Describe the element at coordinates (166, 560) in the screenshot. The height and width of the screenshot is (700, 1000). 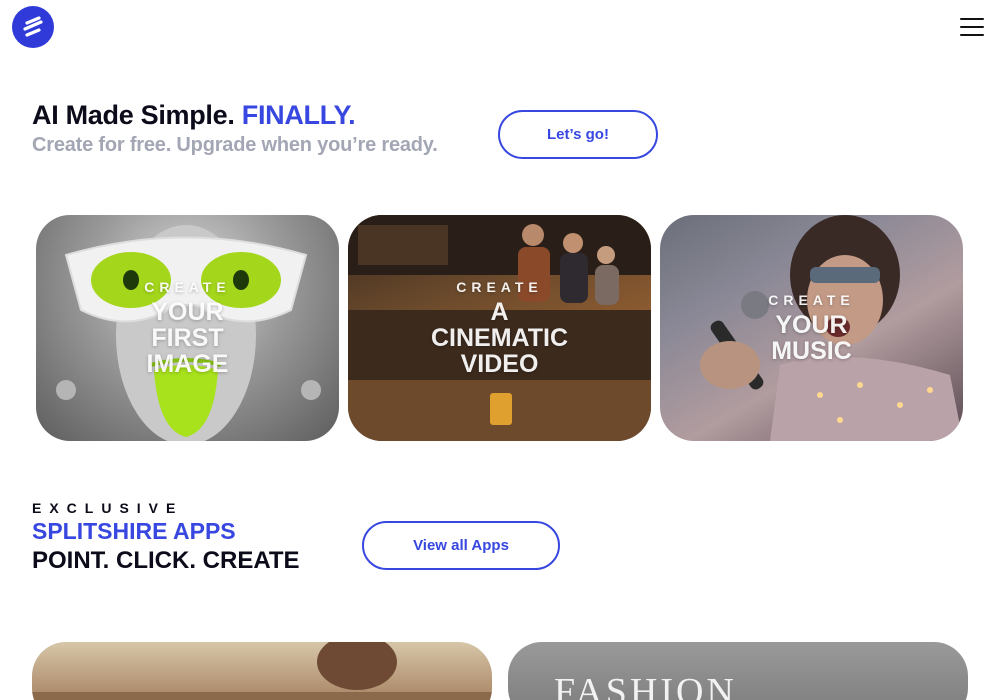
I see `apps-tagline: POINT. CLICK. CREATE` at that location.